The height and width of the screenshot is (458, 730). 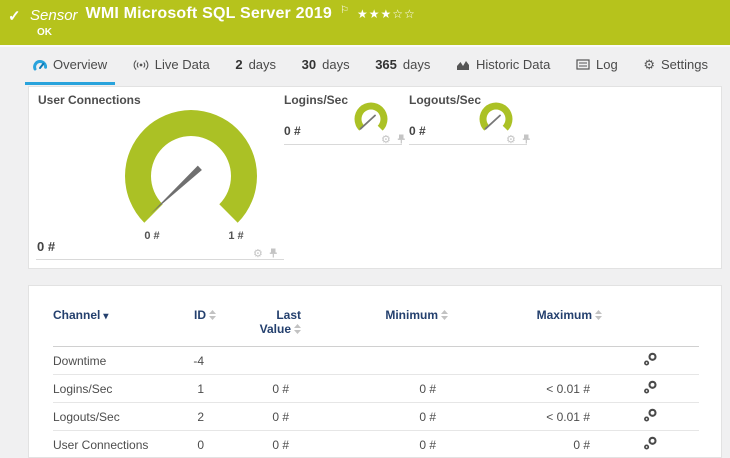 I want to click on tab-30-days: 30 days, so click(x=326, y=66).